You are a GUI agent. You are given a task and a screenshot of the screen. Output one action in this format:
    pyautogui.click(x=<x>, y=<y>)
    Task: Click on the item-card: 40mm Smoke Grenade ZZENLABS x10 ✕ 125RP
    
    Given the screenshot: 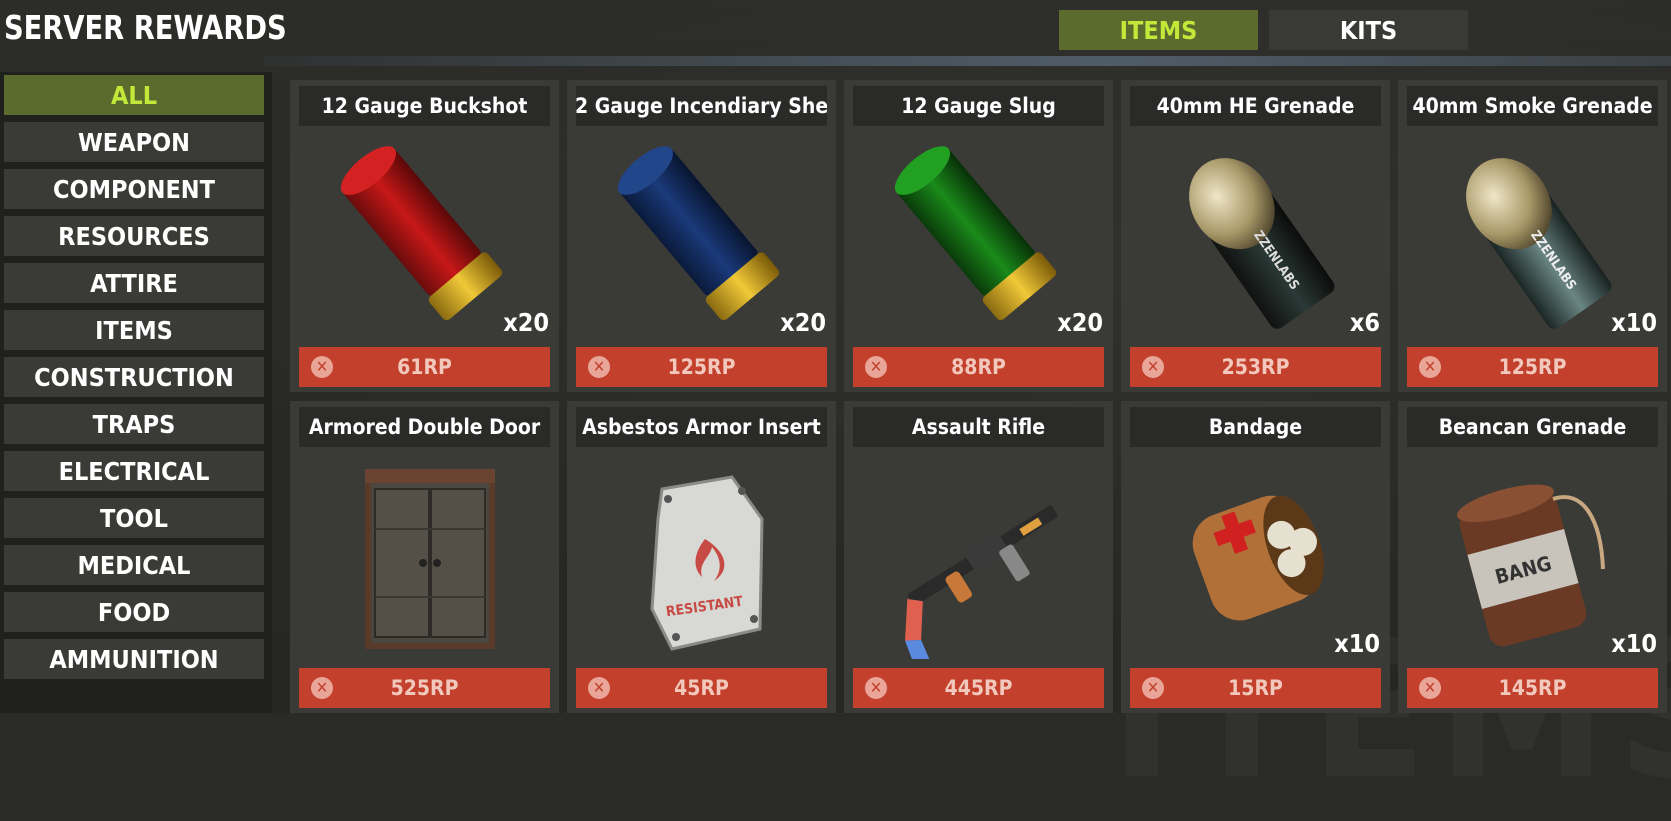 What is the action you would take?
    pyautogui.click(x=1532, y=236)
    